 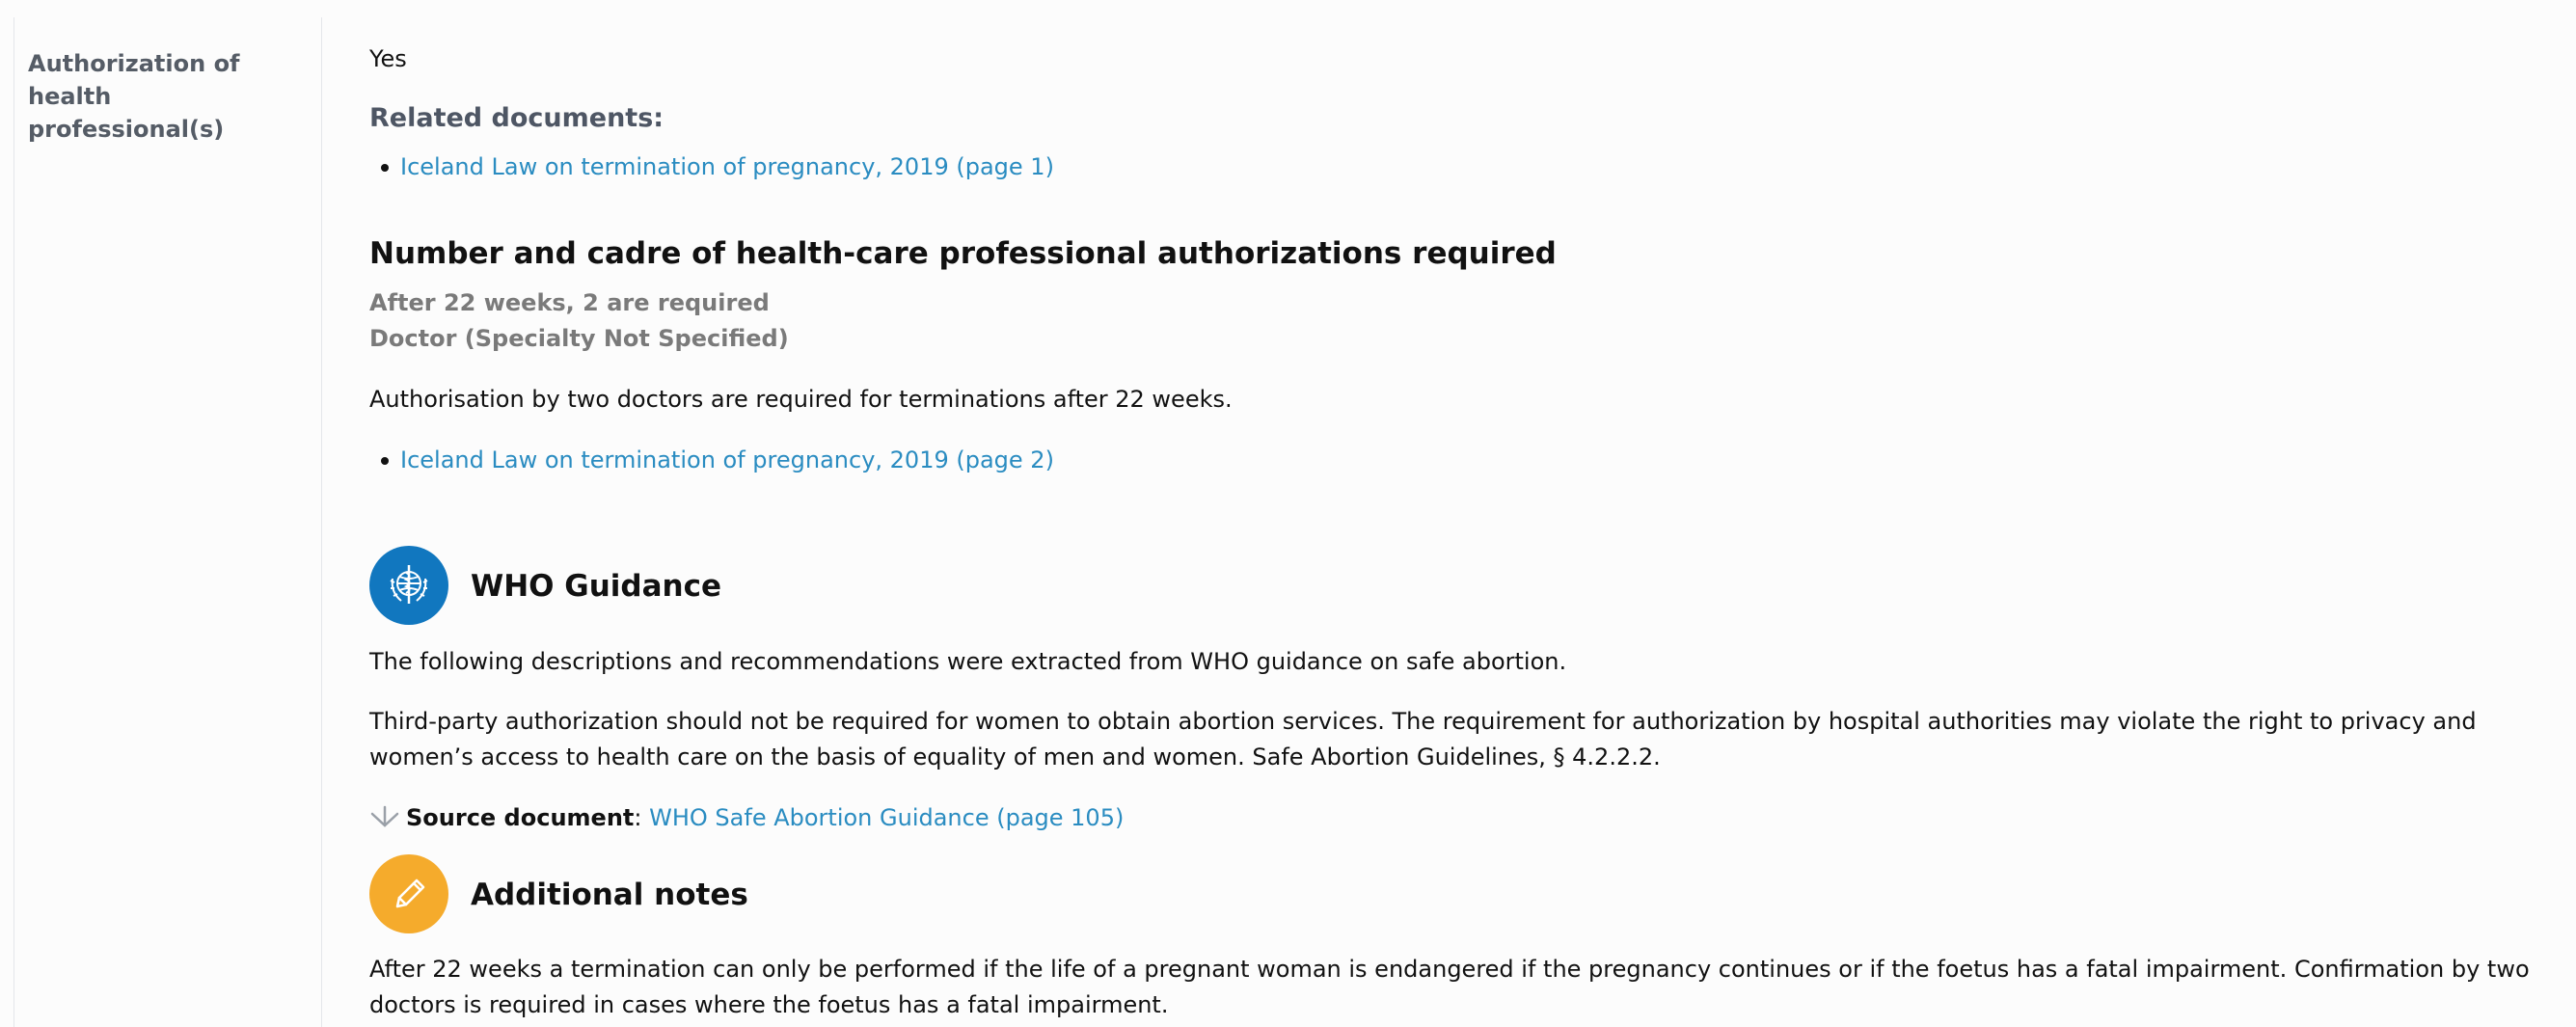 I want to click on who-badge, so click(x=408, y=585).